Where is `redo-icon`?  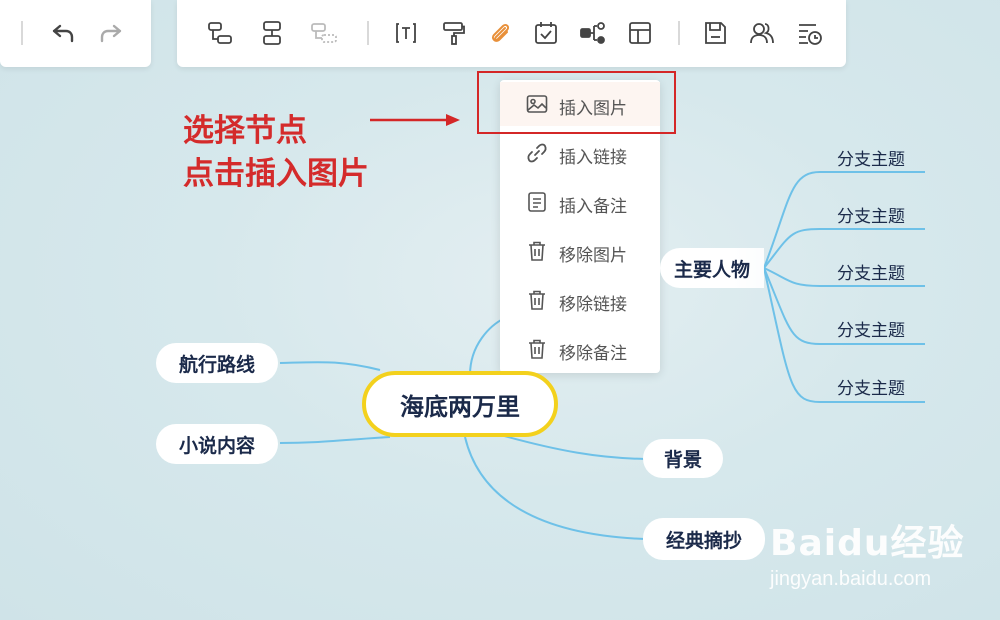
redo-icon is located at coordinates (111, 33).